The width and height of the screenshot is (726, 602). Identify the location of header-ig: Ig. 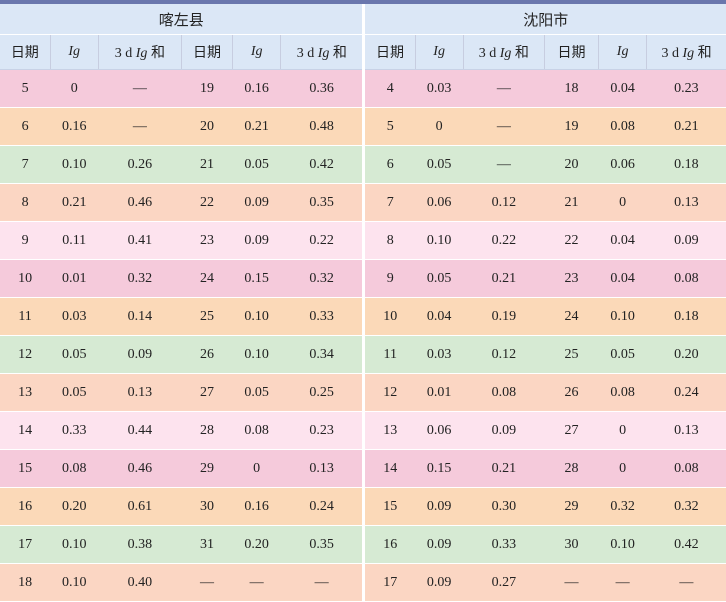
(74, 52).